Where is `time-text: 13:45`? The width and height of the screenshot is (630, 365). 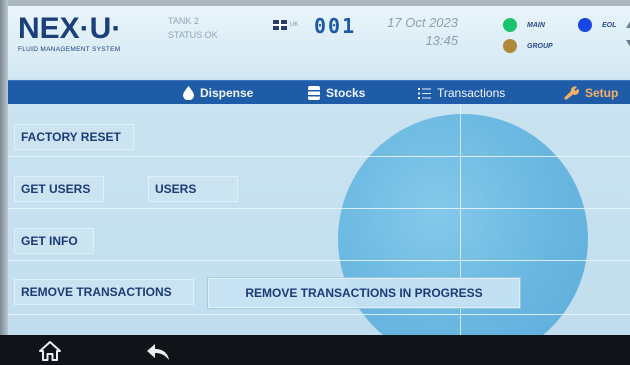 time-text: 13:45 is located at coordinates (441, 40).